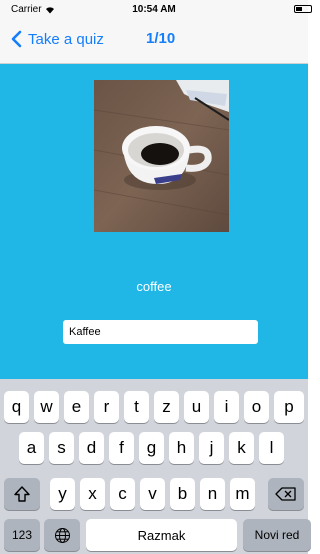  Describe the element at coordinates (16, 39) in the screenshot. I see `chevron-left-icon` at that location.